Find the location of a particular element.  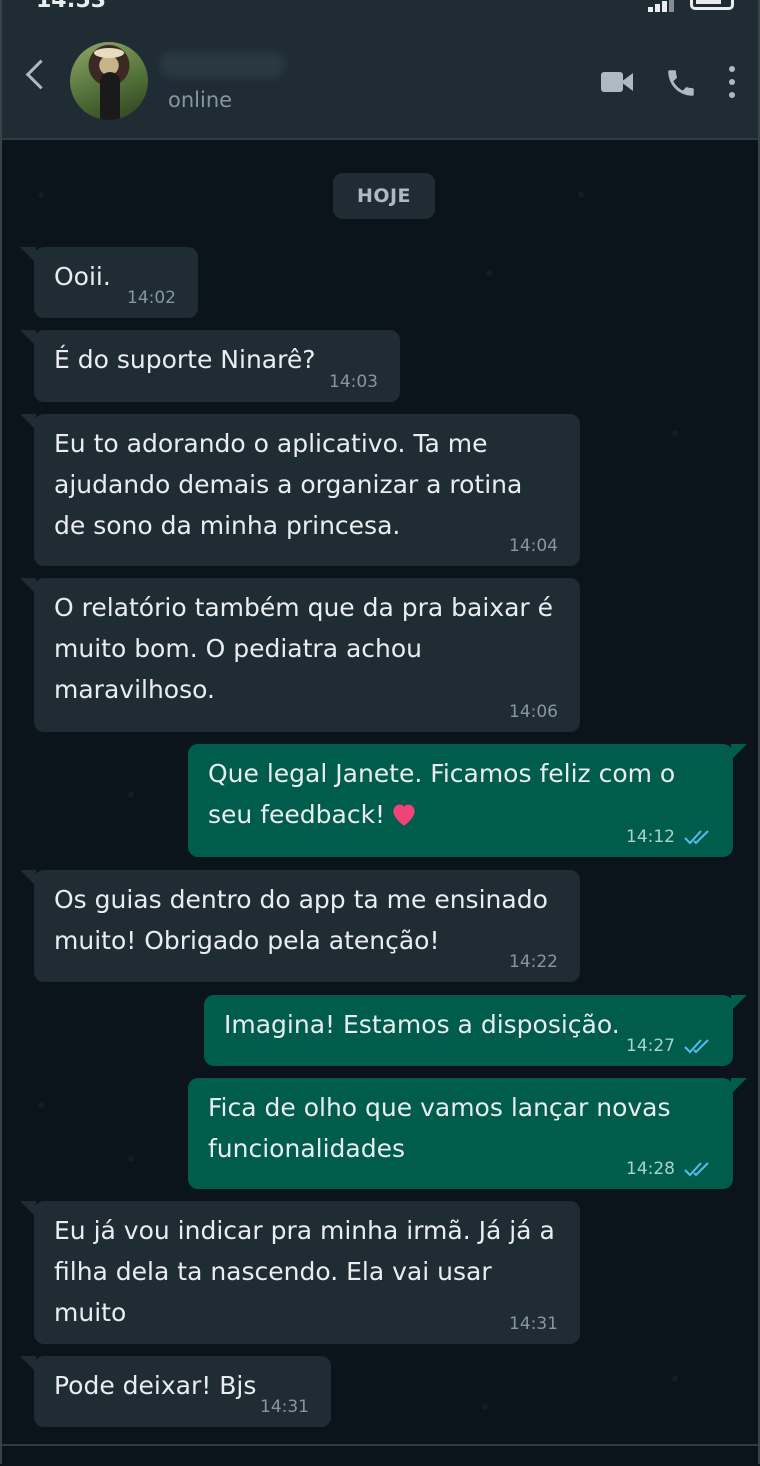

more-options-icon is located at coordinates (732, 83).